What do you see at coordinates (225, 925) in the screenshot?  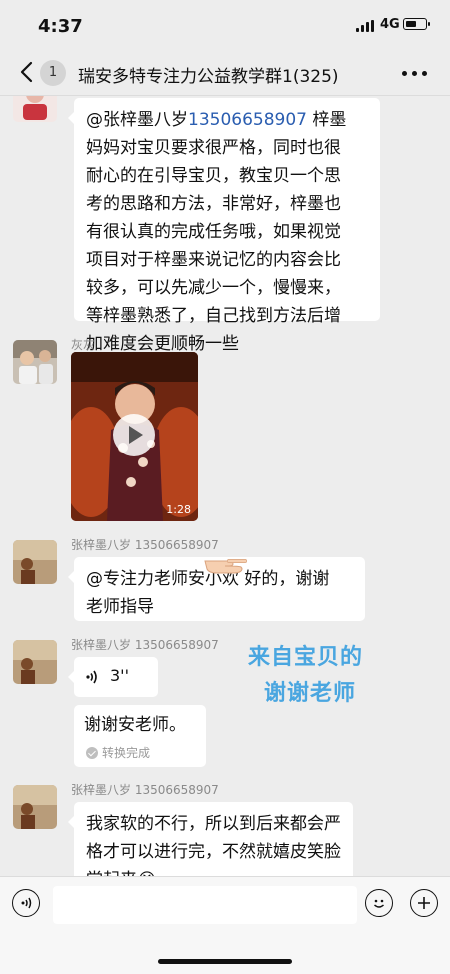 I see `input-bar` at bounding box center [225, 925].